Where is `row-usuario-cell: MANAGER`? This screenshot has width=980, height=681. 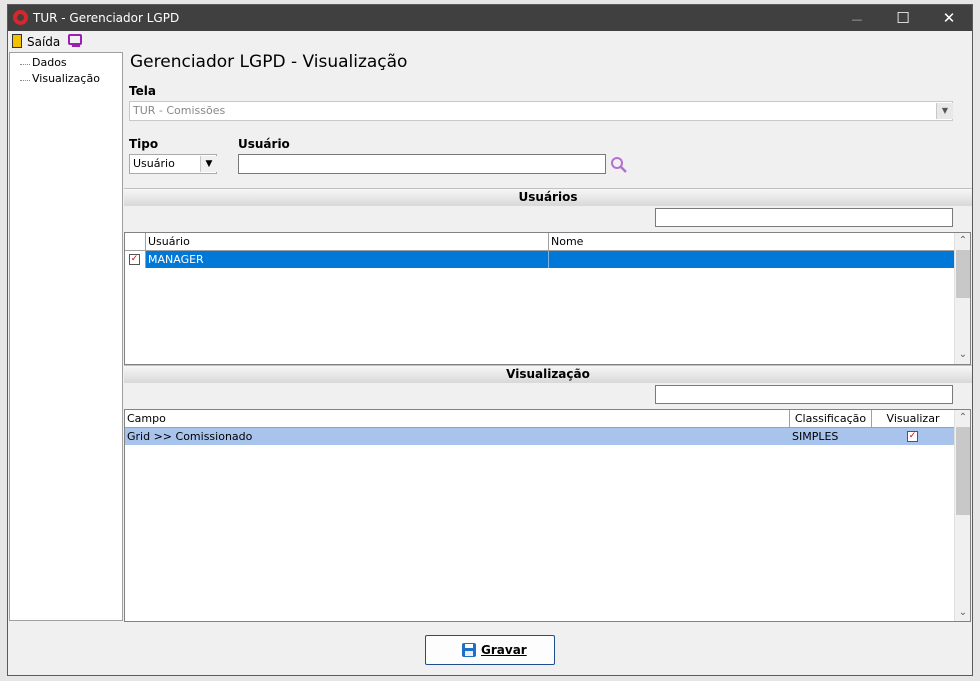
row-usuario-cell: MANAGER is located at coordinates (347, 259).